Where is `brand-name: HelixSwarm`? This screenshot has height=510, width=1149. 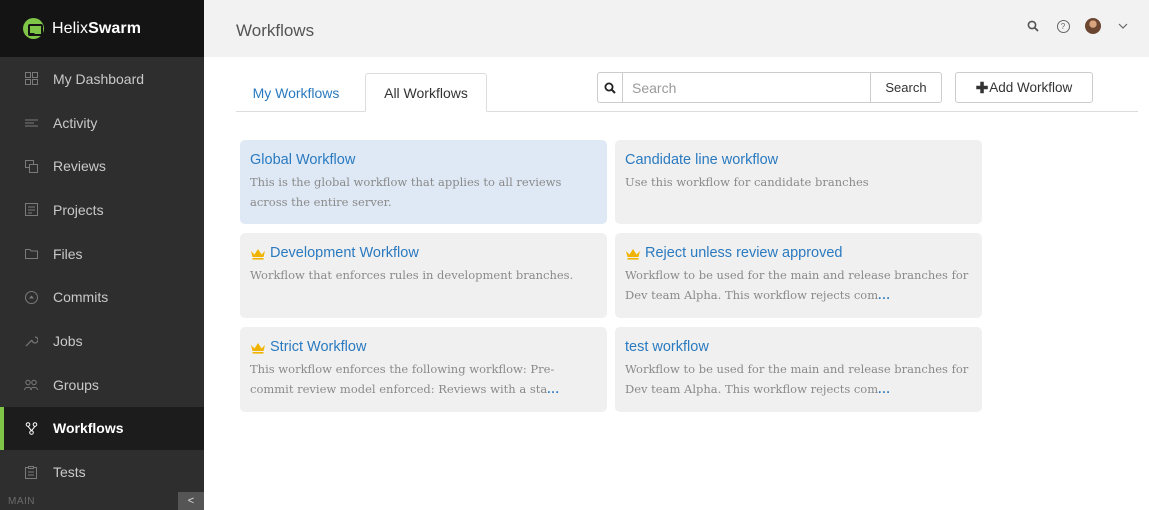
brand-name: HelixSwarm is located at coordinates (96, 29).